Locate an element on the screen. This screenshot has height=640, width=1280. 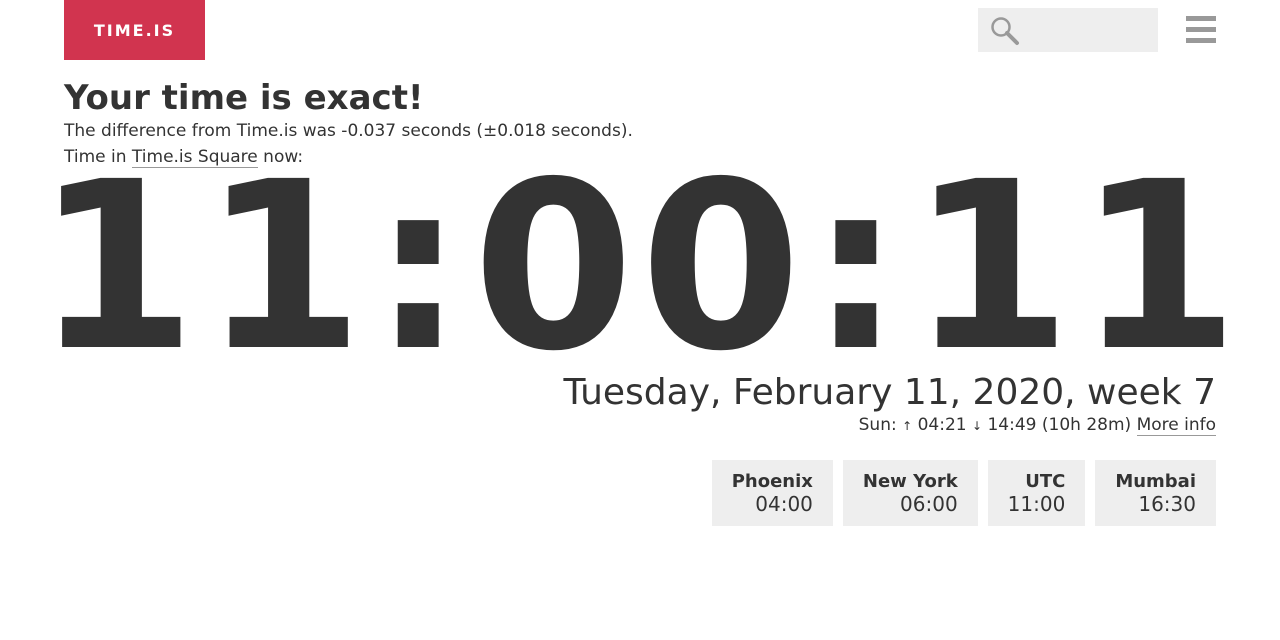
time-is-logo: TIME.IS is located at coordinates (134, 30).